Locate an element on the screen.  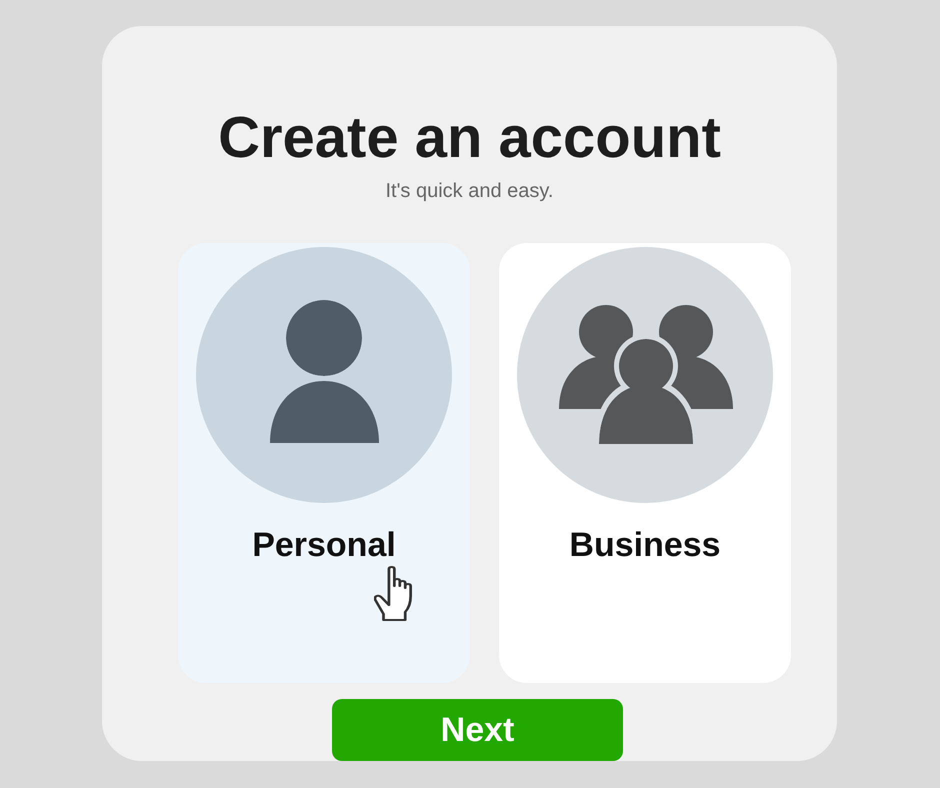
subtitle: It's quick and easy. is located at coordinates (470, 191).